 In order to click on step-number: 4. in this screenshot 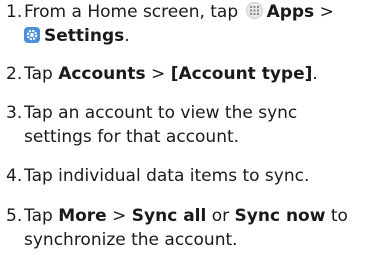, I will do `click(14, 176)`.